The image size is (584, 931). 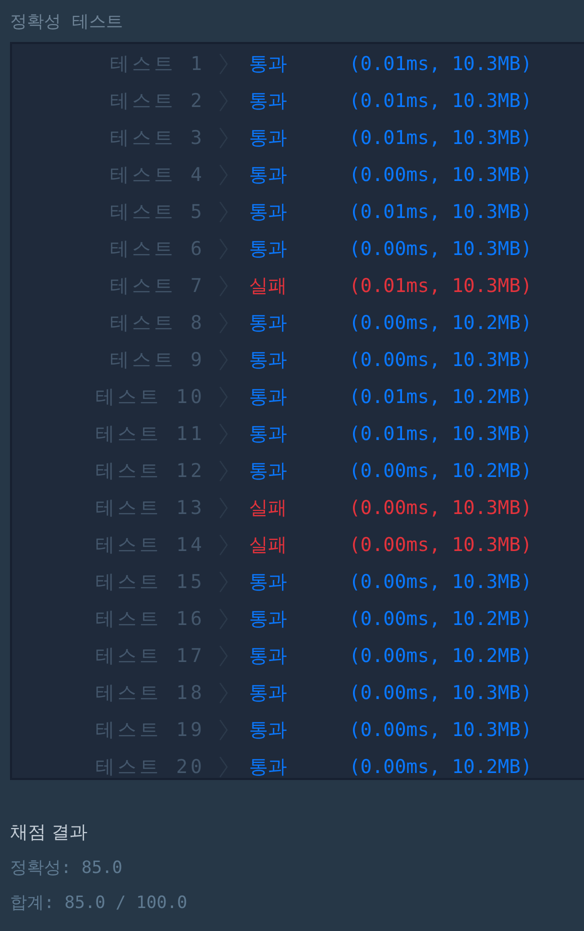 I want to click on summary-line: 정확성: 85.0, so click(x=67, y=868).